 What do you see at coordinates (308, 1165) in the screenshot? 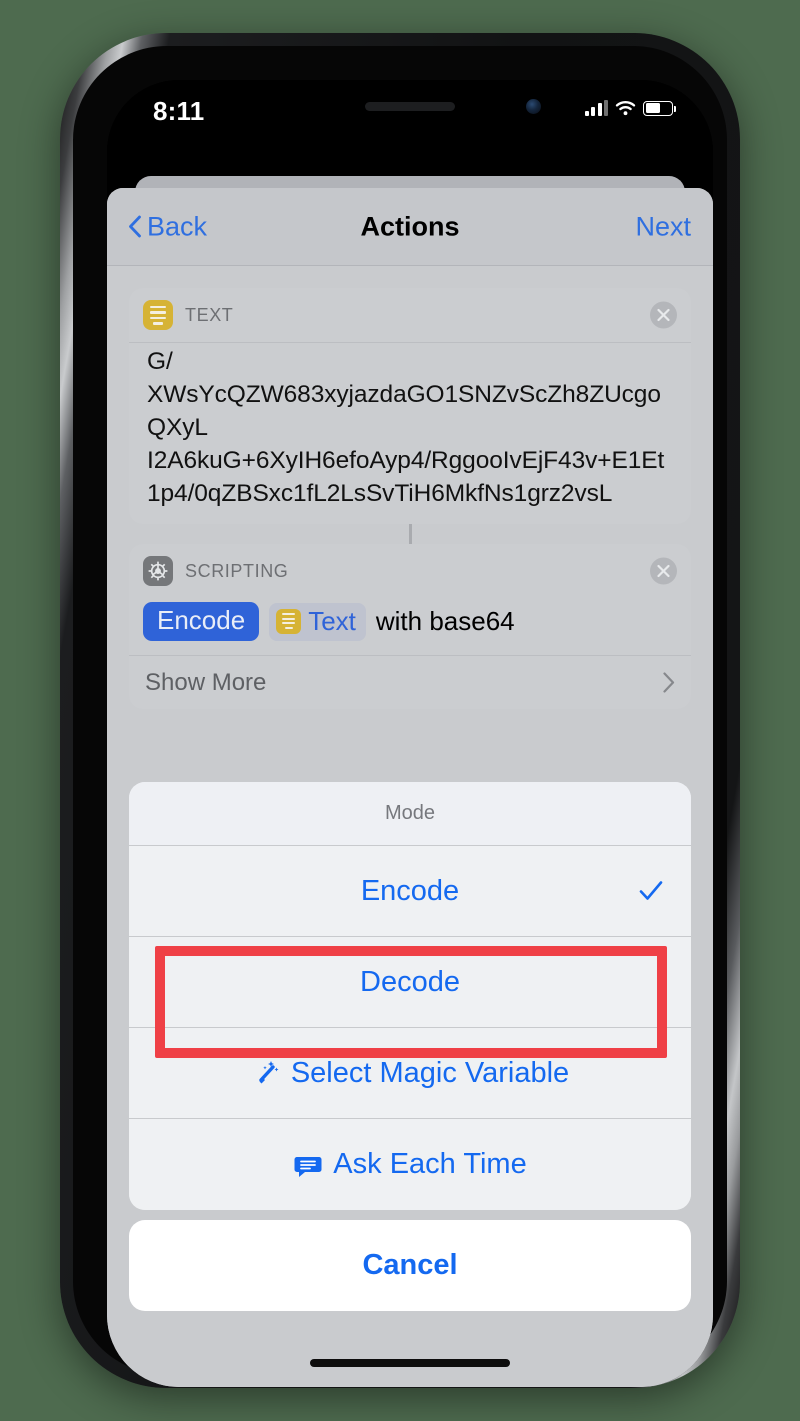
I see `speech-bubble-icon` at bounding box center [308, 1165].